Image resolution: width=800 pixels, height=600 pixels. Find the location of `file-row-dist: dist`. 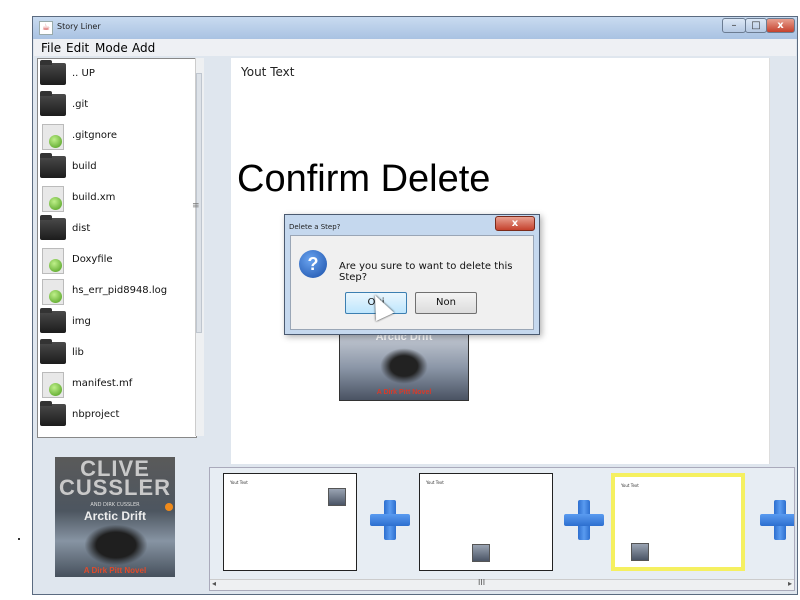

file-row-dist: dist is located at coordinates (117, 229).